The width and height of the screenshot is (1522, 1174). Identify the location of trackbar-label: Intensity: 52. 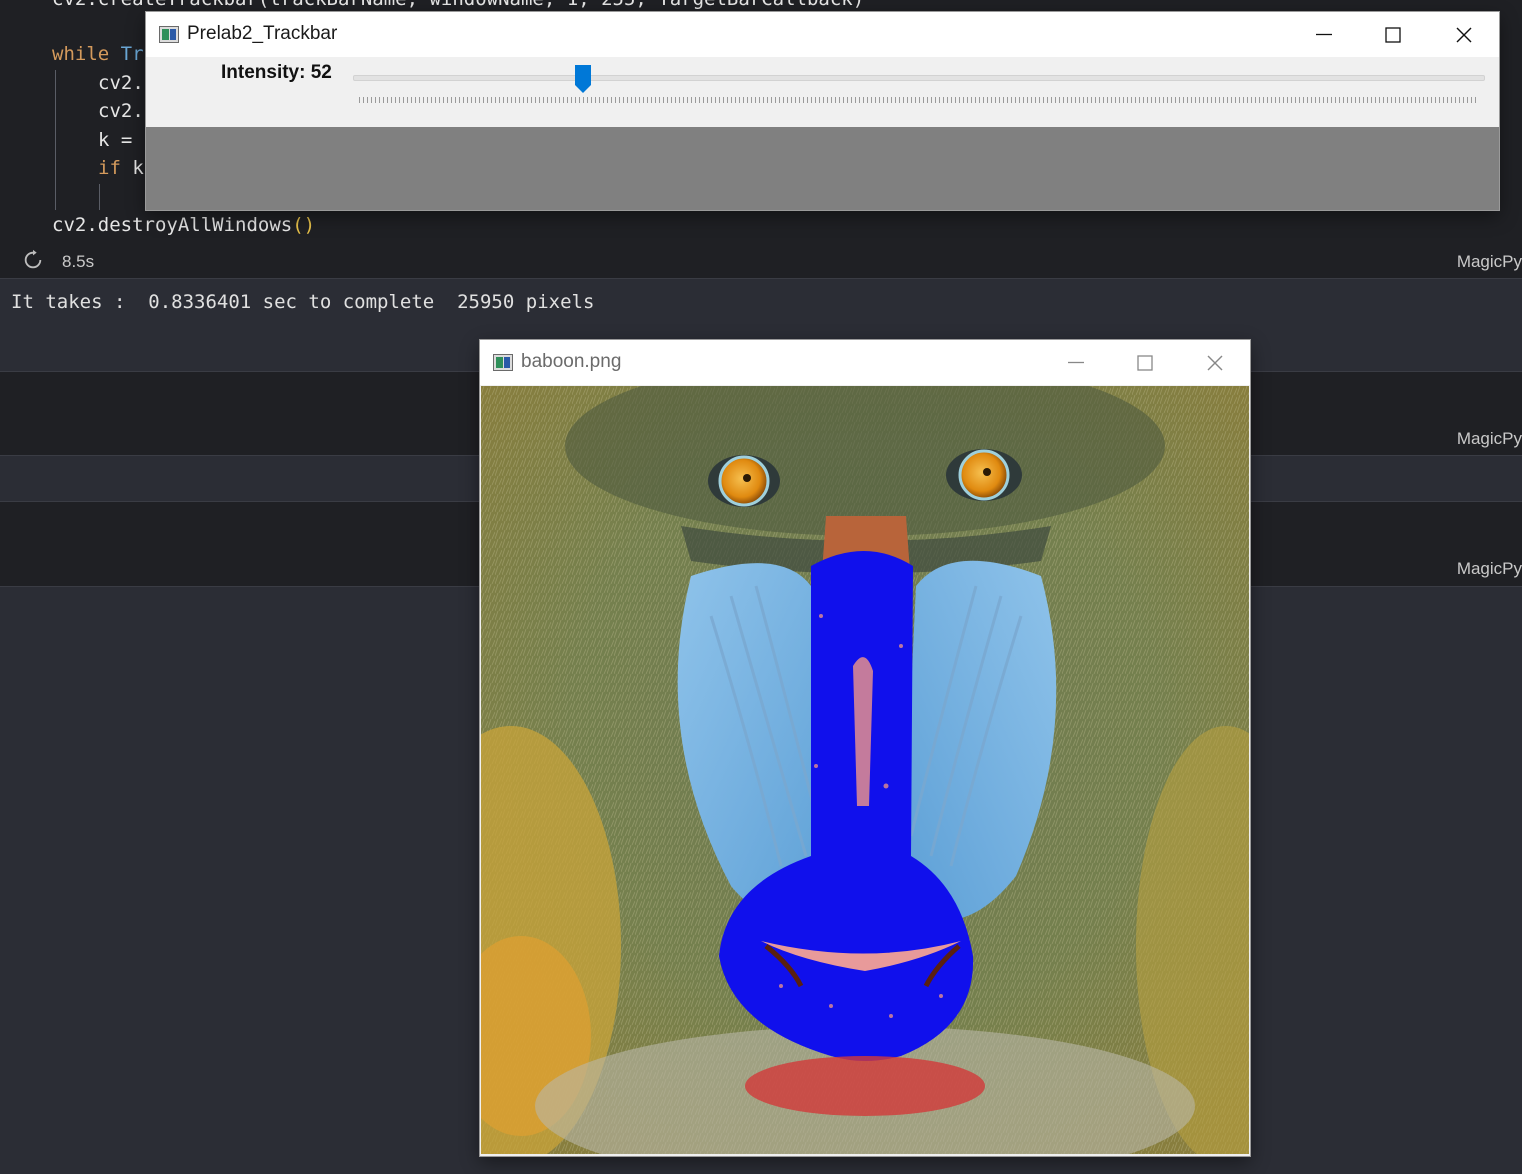
(276, 72).